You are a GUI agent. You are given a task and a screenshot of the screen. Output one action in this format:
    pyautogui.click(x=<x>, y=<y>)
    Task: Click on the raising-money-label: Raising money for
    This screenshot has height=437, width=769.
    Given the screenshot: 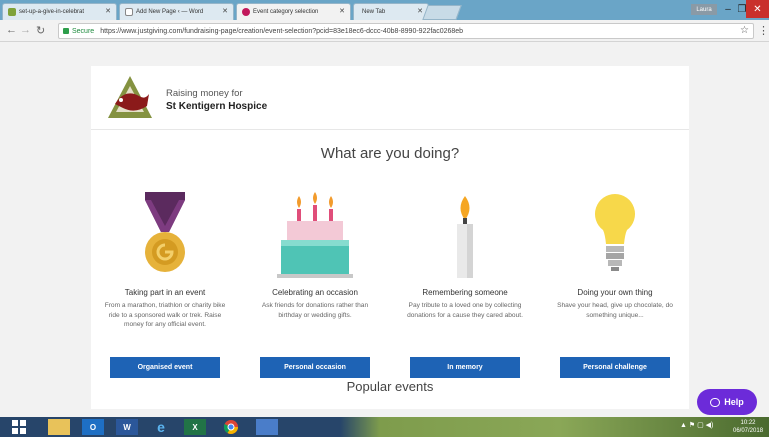 What is the action you would take?
    pyautogui.click(x=204, y=93)
    